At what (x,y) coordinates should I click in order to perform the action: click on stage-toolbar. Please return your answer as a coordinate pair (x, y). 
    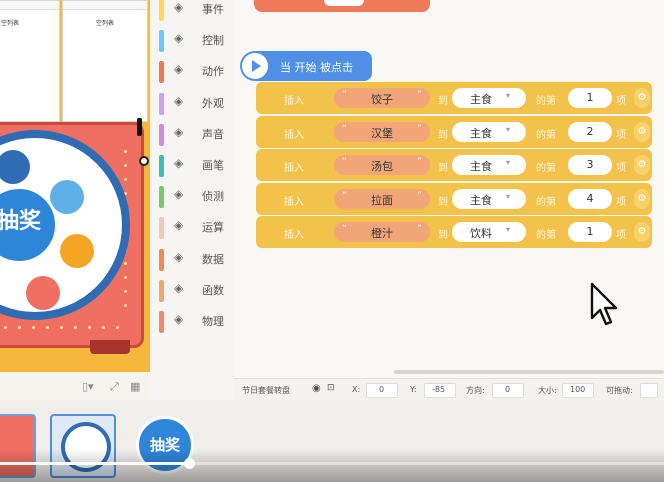
    Looking at the image, I should click on (75, 386).